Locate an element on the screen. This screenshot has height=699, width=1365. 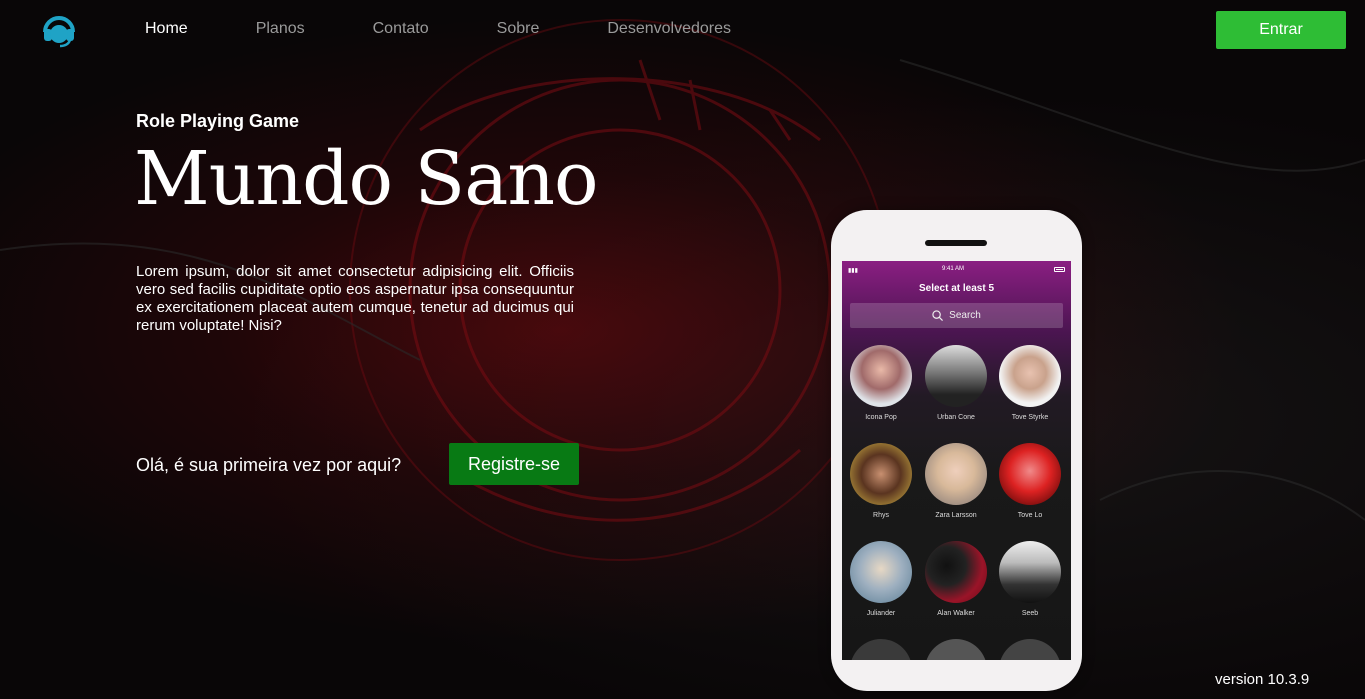
first-visit-prompt: Olá, é sua primeira vez por aqui? is located at coordinates (269, 465).